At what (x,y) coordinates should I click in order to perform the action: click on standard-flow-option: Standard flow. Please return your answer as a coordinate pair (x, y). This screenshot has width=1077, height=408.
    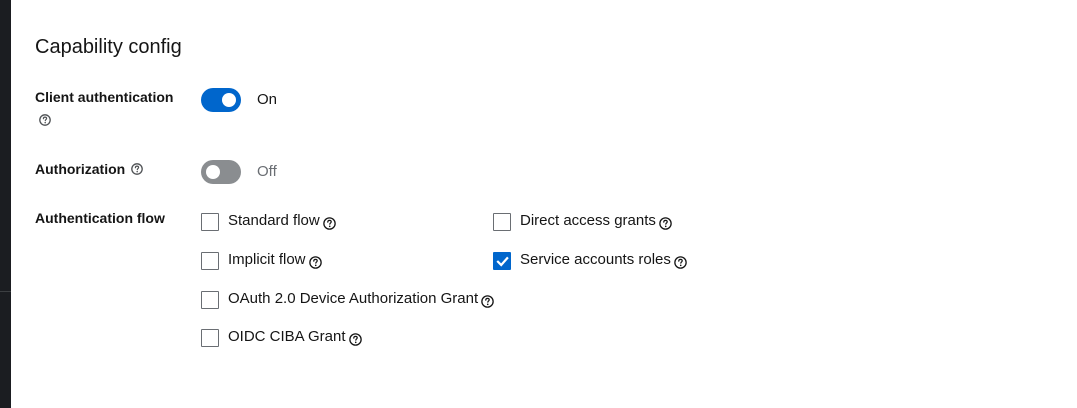
    Looking at the image, I should click on (268, 222).